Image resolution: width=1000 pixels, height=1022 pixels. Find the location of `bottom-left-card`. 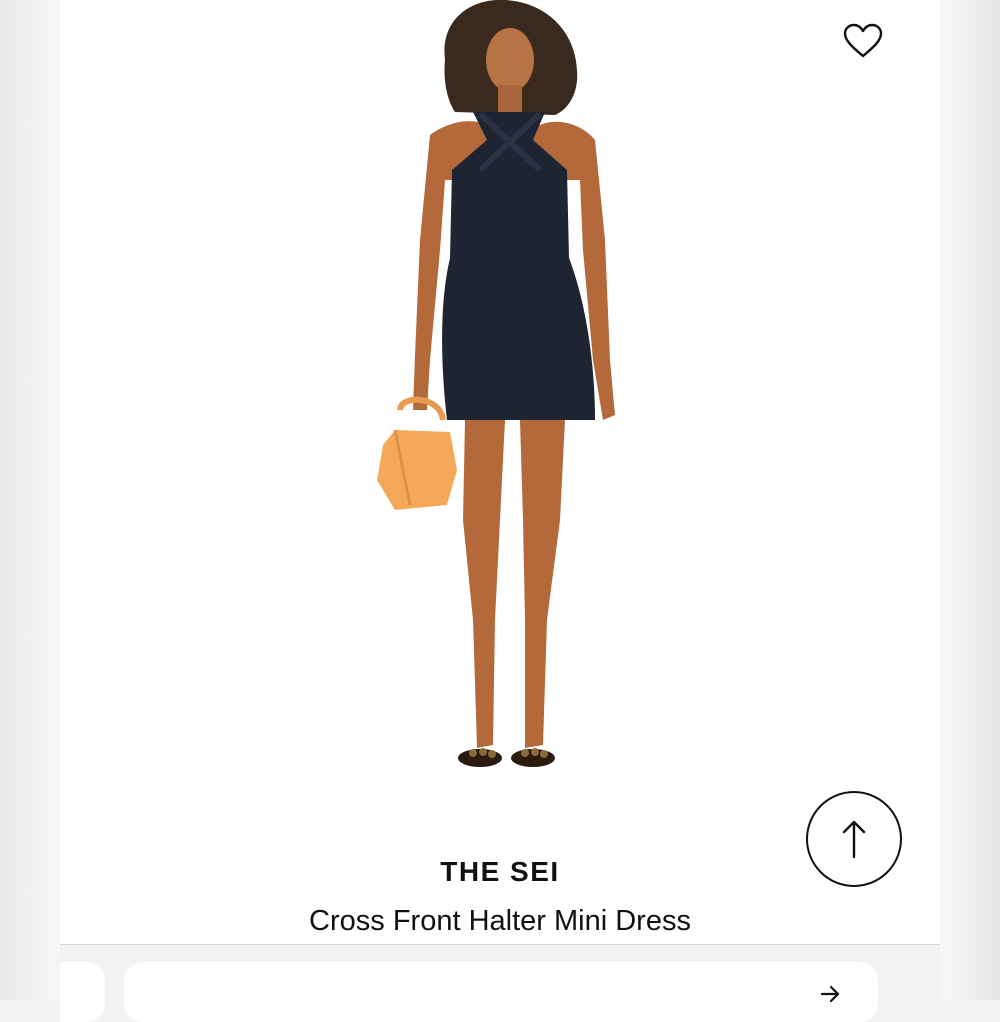

bottom-left-card is located at coordinates (82, 992).